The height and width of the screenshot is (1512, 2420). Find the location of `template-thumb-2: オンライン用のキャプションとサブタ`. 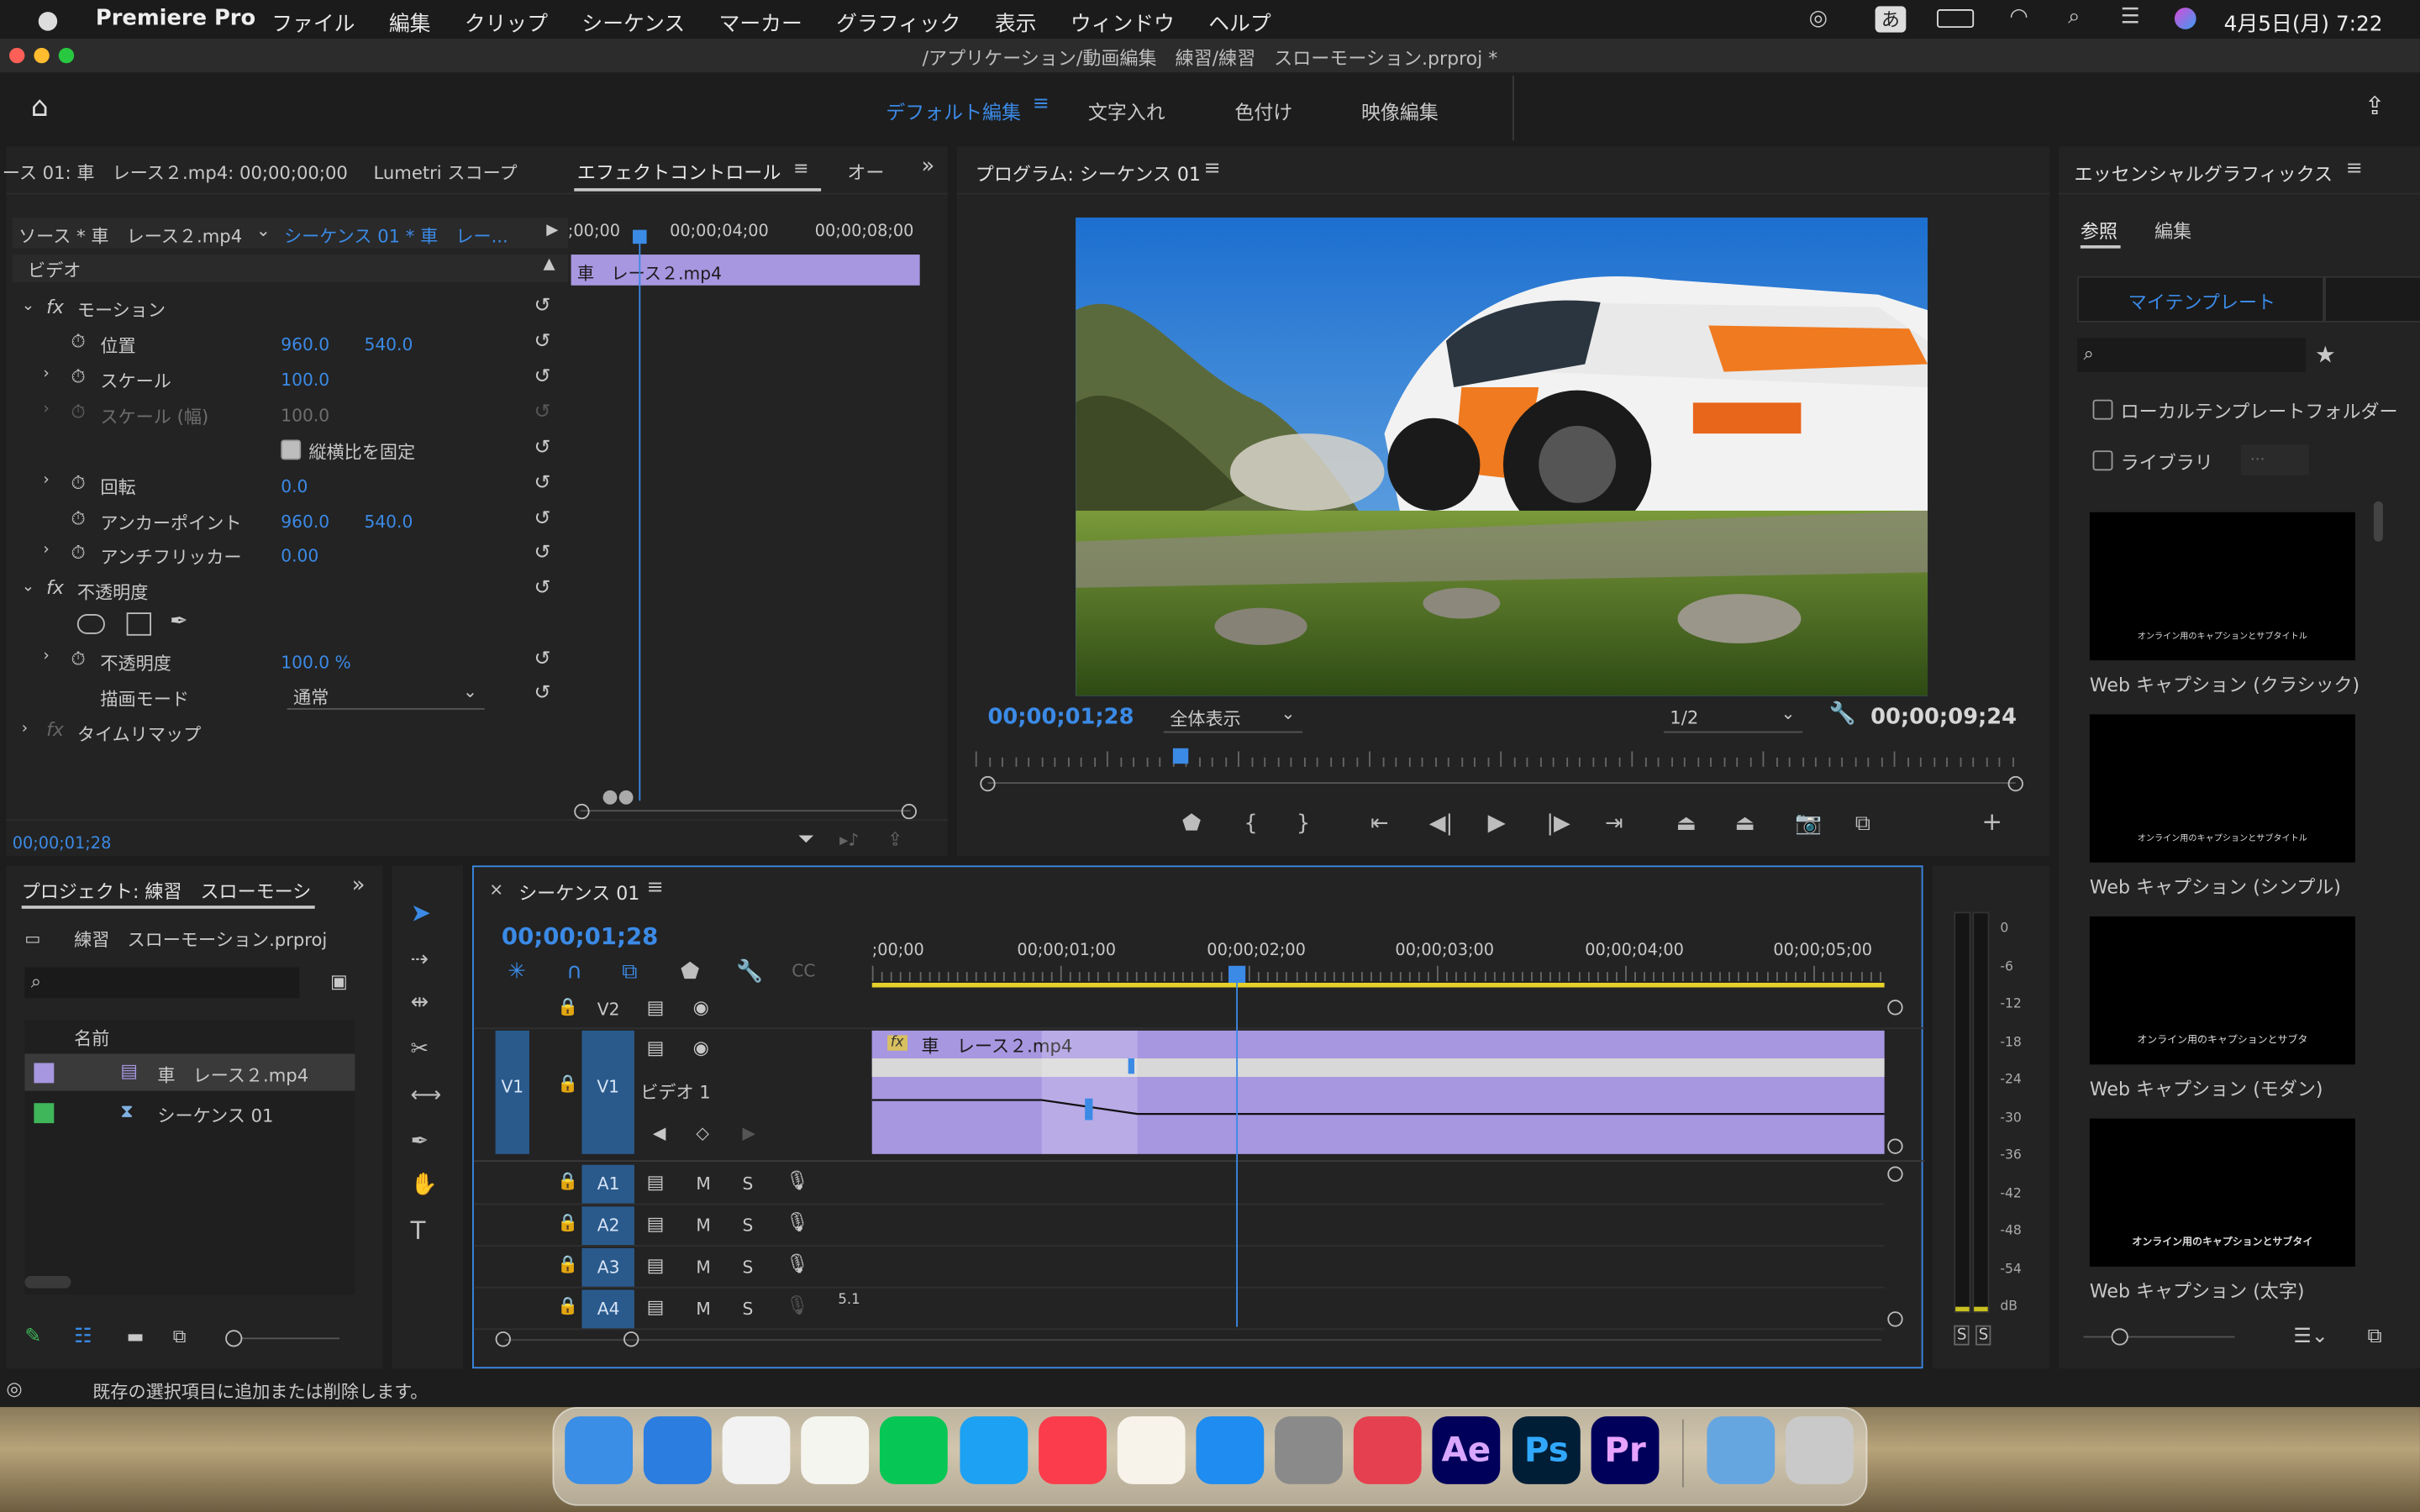

template-thumb-2: オンライン用のキャプションとサブタ is located at coordinates (2222, 990).